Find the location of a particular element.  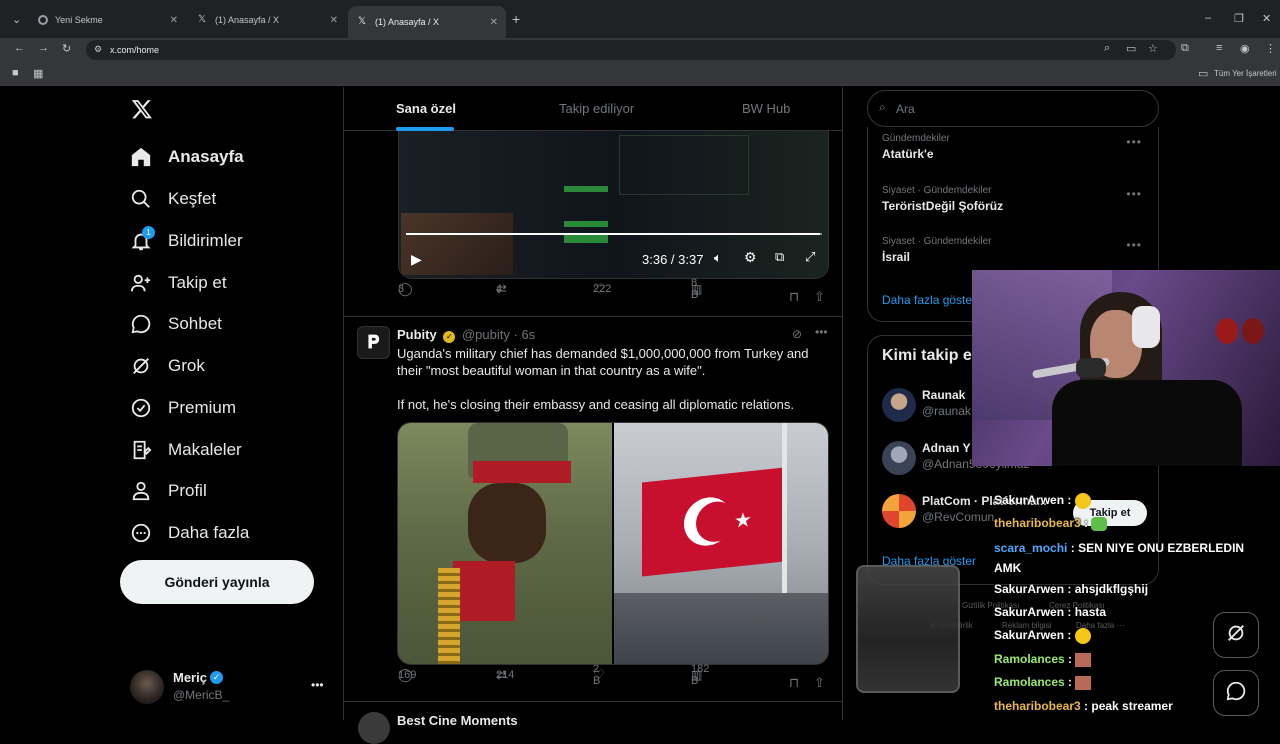

settings-icon: ⚙ is located at coordinates (750, 257).